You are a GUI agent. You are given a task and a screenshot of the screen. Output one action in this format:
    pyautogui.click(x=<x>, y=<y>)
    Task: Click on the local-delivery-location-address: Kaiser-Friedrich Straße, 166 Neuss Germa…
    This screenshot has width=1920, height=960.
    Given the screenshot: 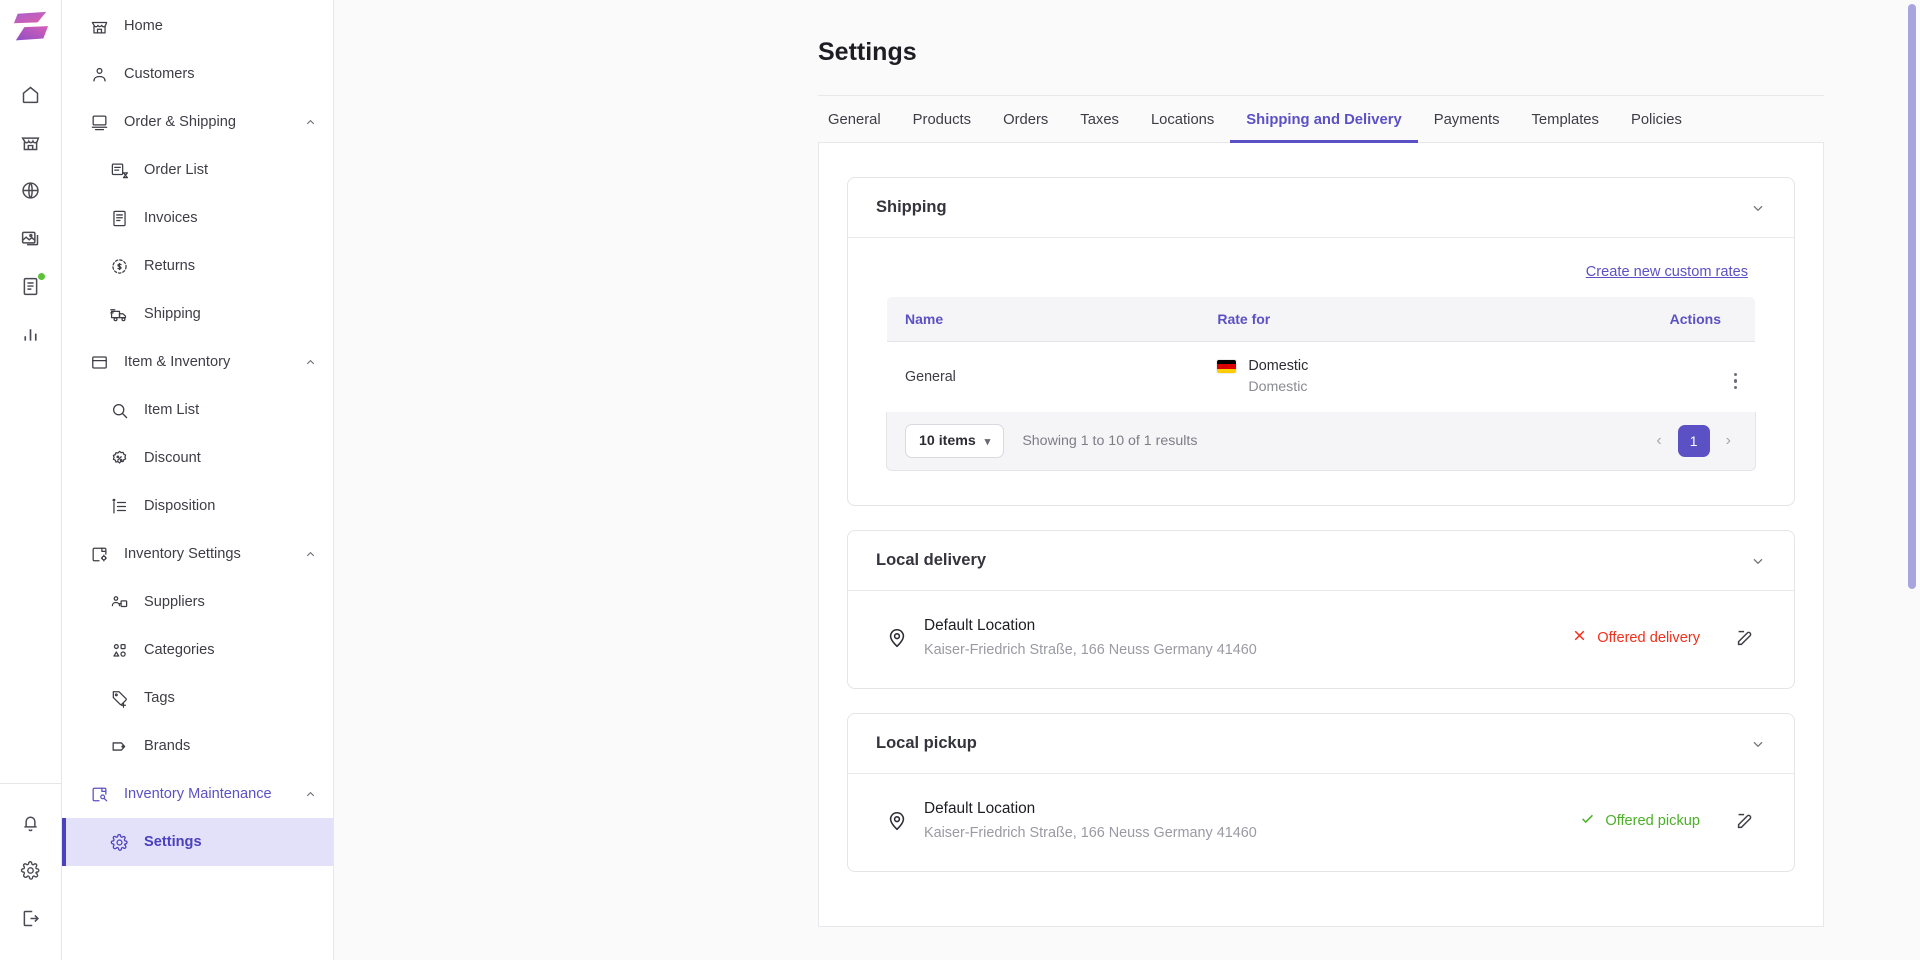 What is the action you would take?
    pyautogui.click(x=1090, y=650)
    